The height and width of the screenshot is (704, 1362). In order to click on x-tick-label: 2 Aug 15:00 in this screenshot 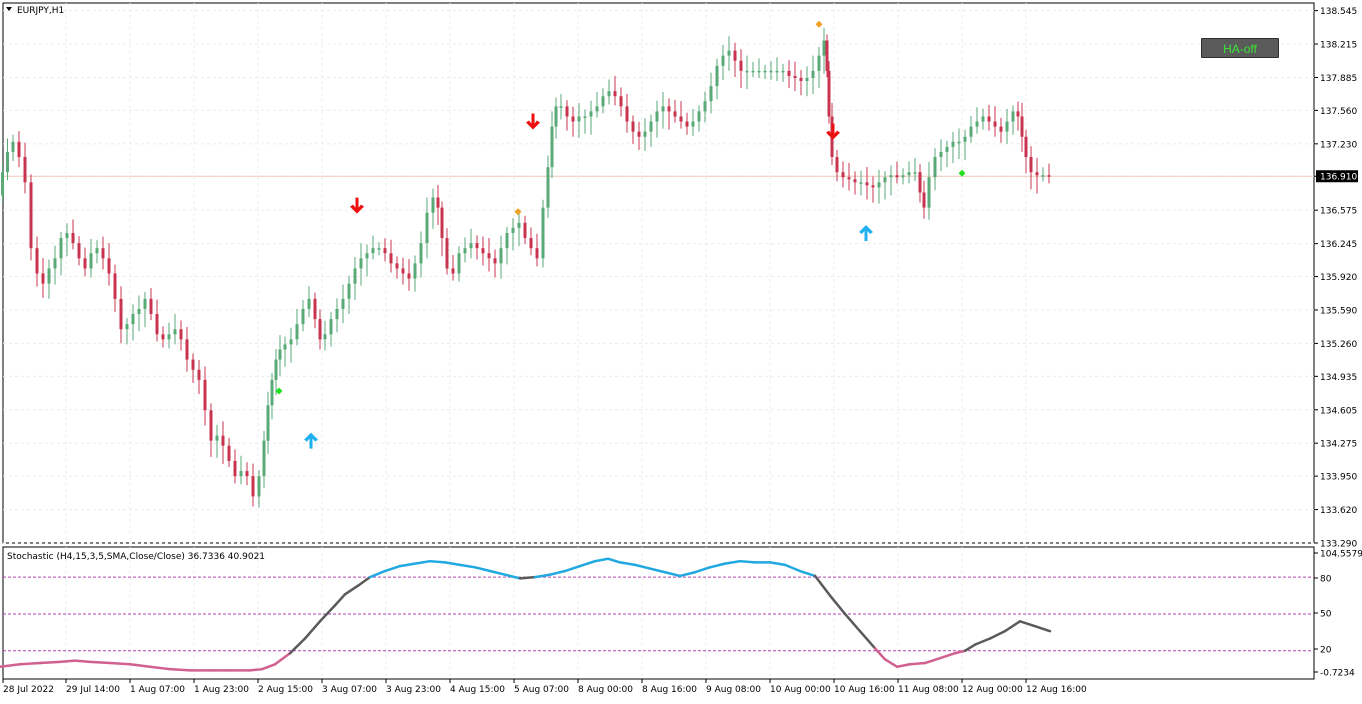, I will do `click(285, 690)`.